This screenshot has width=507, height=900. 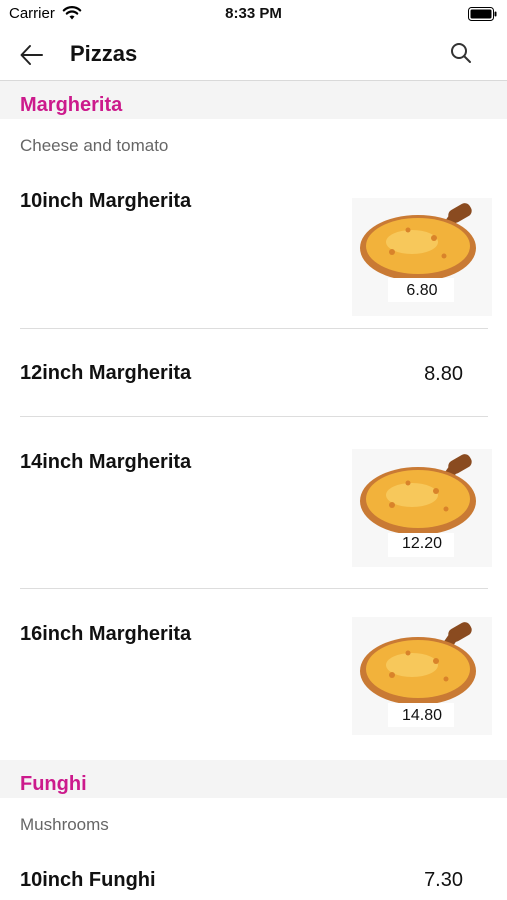 I want to click on item-name: 12inch Margherita, so click(x=106, y=373).